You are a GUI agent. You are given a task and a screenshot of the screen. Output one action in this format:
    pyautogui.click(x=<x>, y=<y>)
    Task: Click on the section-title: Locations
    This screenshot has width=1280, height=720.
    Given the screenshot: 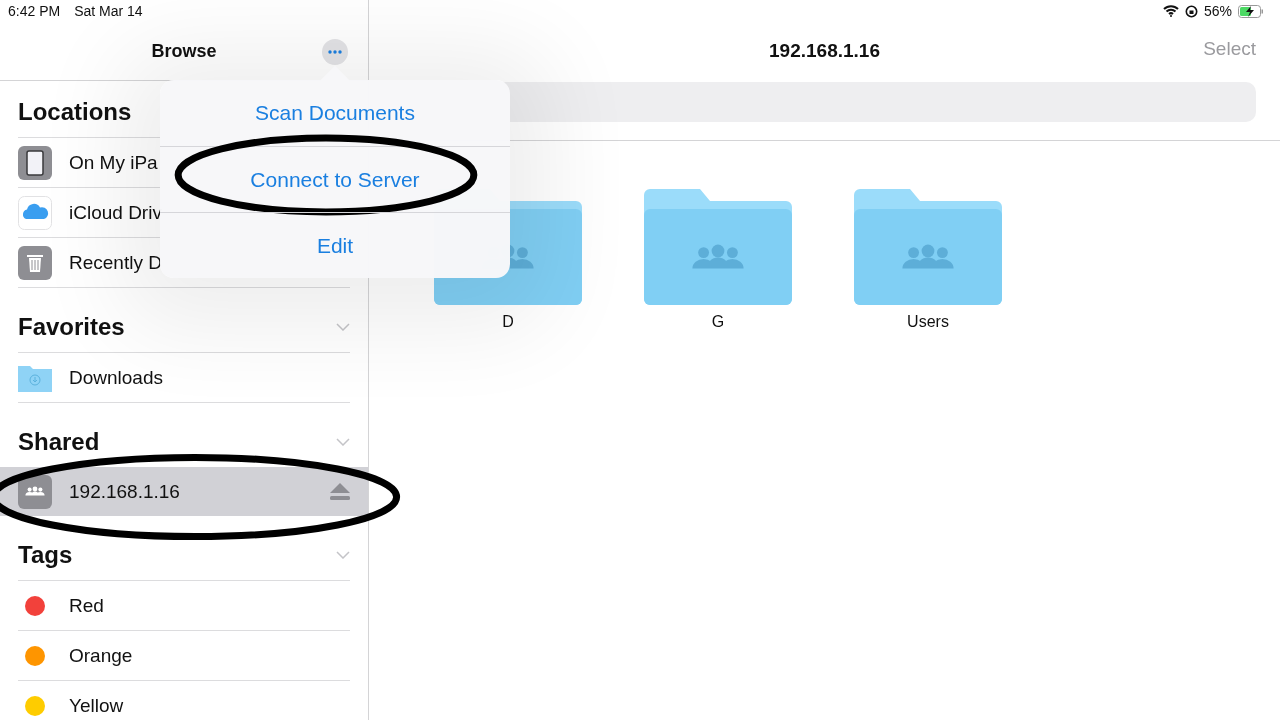 What is the action you would take?
    pyautogui.click(x=75, y=112)
    